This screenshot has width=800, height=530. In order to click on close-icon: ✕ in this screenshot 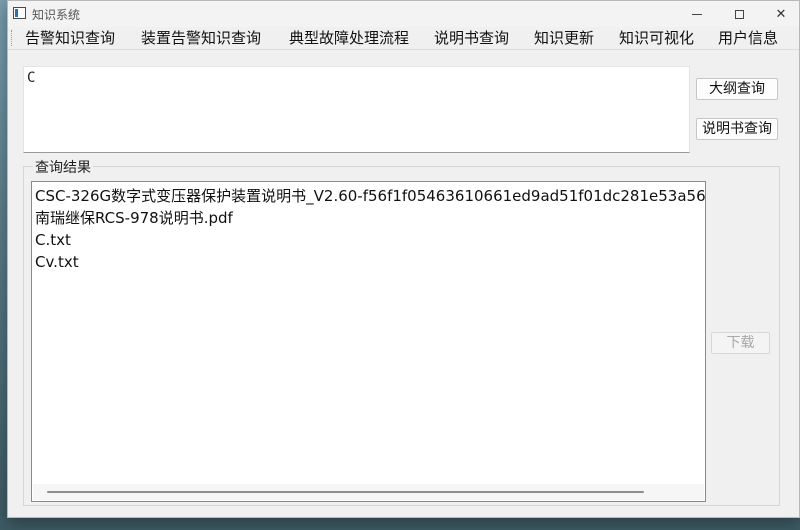, I will do `click(781, 14)`.